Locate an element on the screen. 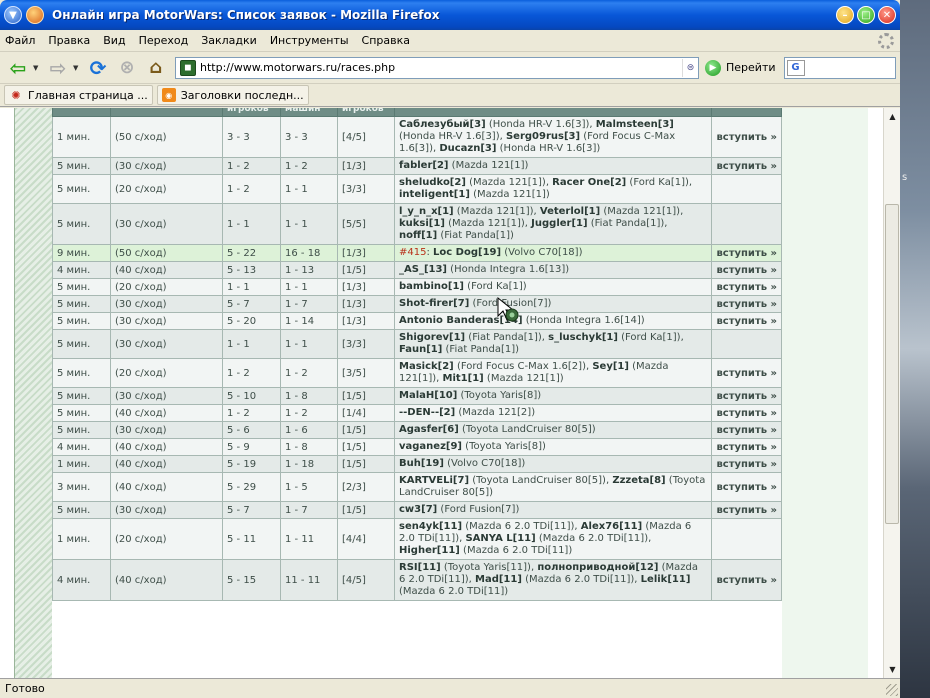 Image resolution: width=930 pixels, height=698 pixels. search-engine-icon: G is located at coordinates (795, 67).